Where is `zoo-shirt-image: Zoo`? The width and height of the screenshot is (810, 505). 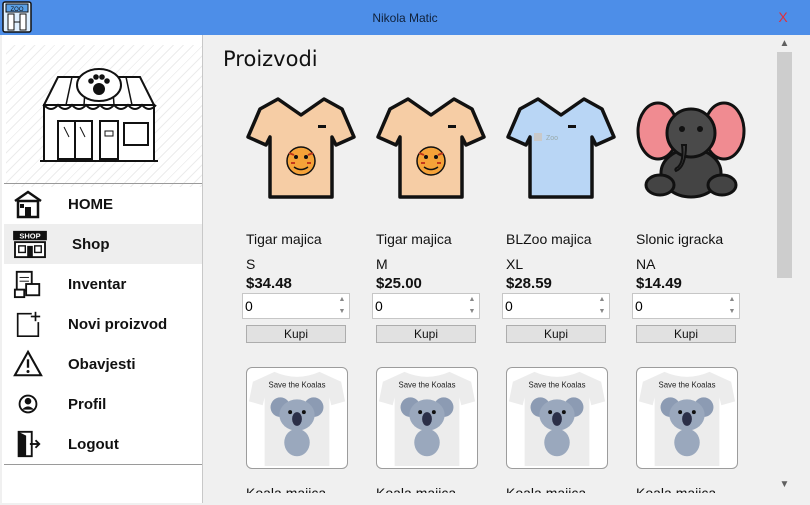
zoo-shirt-image: Zoo is located at coordinates (561, 148).